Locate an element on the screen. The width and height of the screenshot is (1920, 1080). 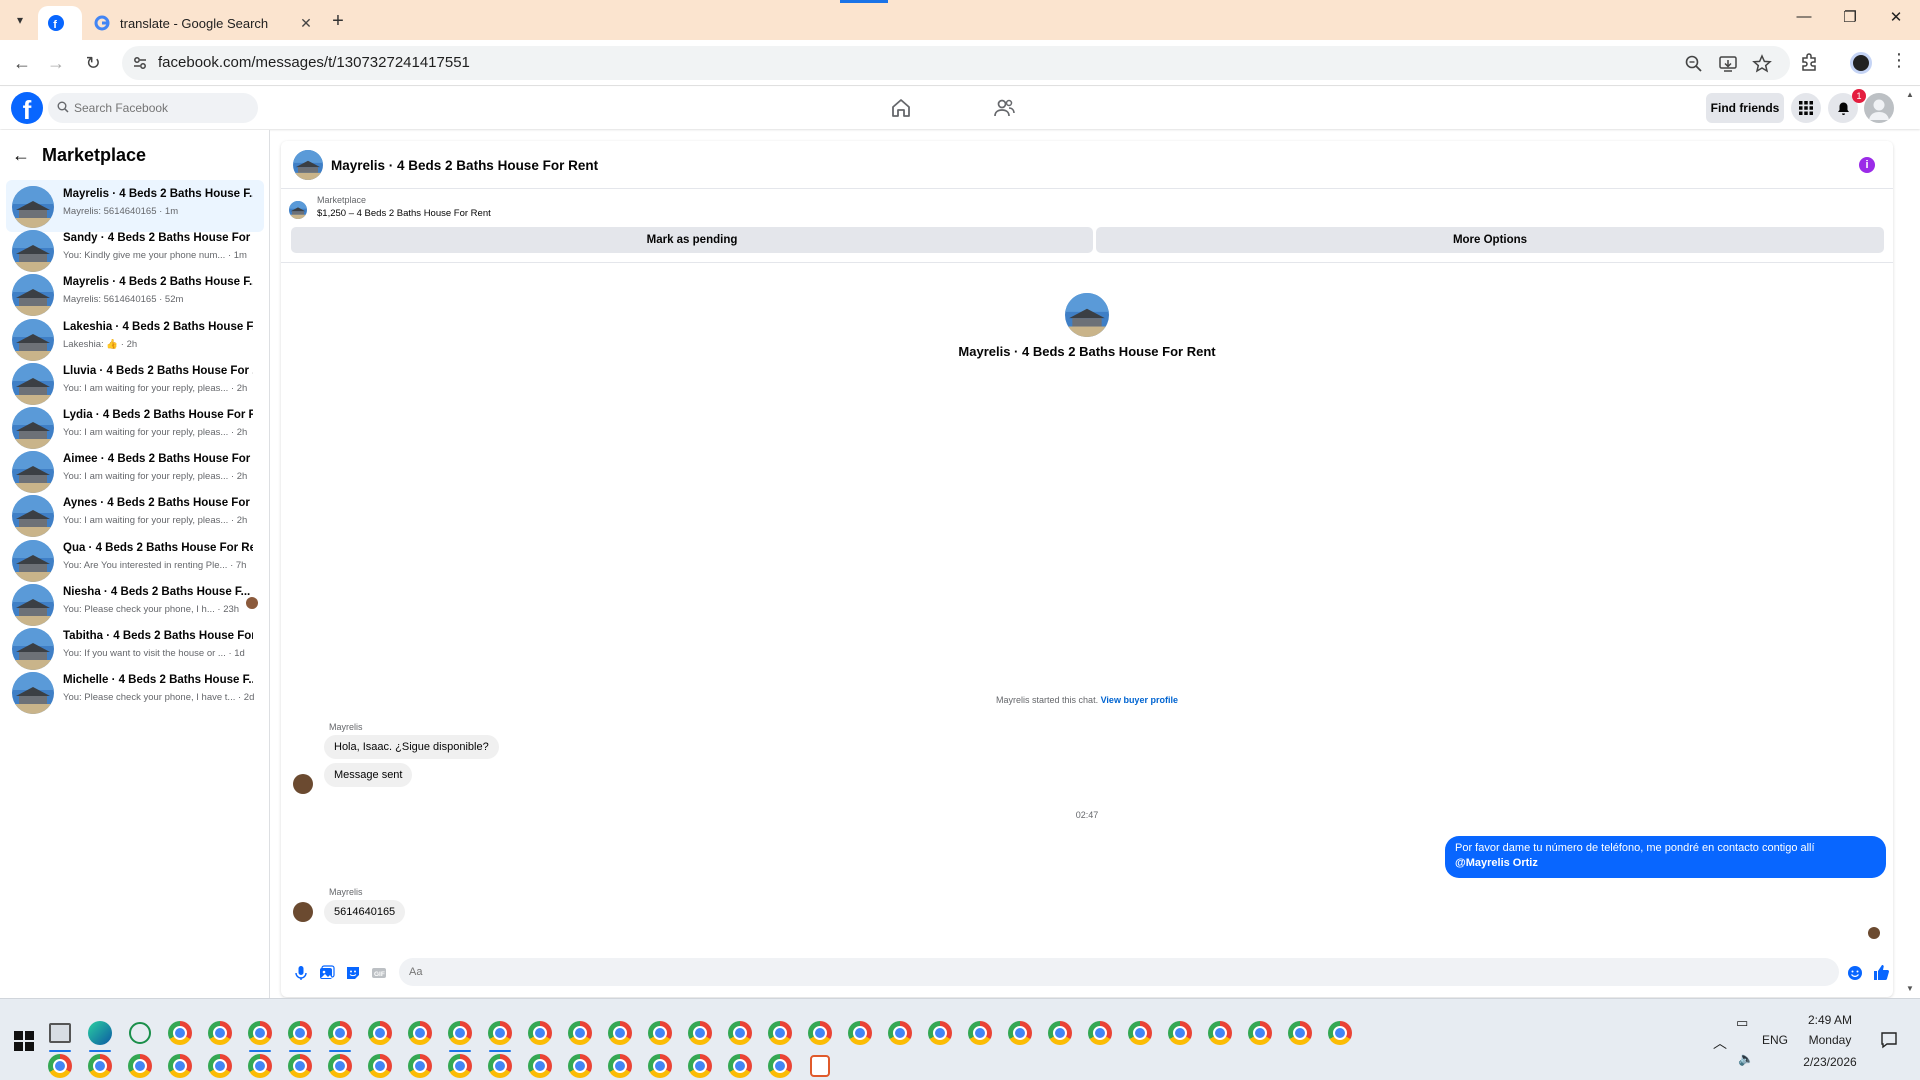
home-icon is located at coordinates (901, 108).